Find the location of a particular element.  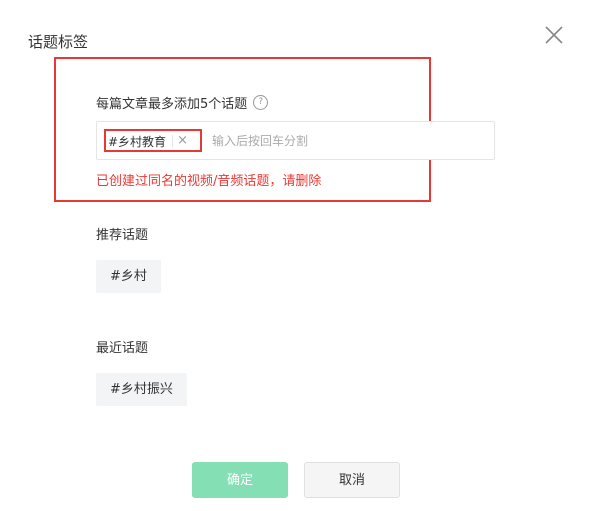

close-button is located at coordinates (554, 35).